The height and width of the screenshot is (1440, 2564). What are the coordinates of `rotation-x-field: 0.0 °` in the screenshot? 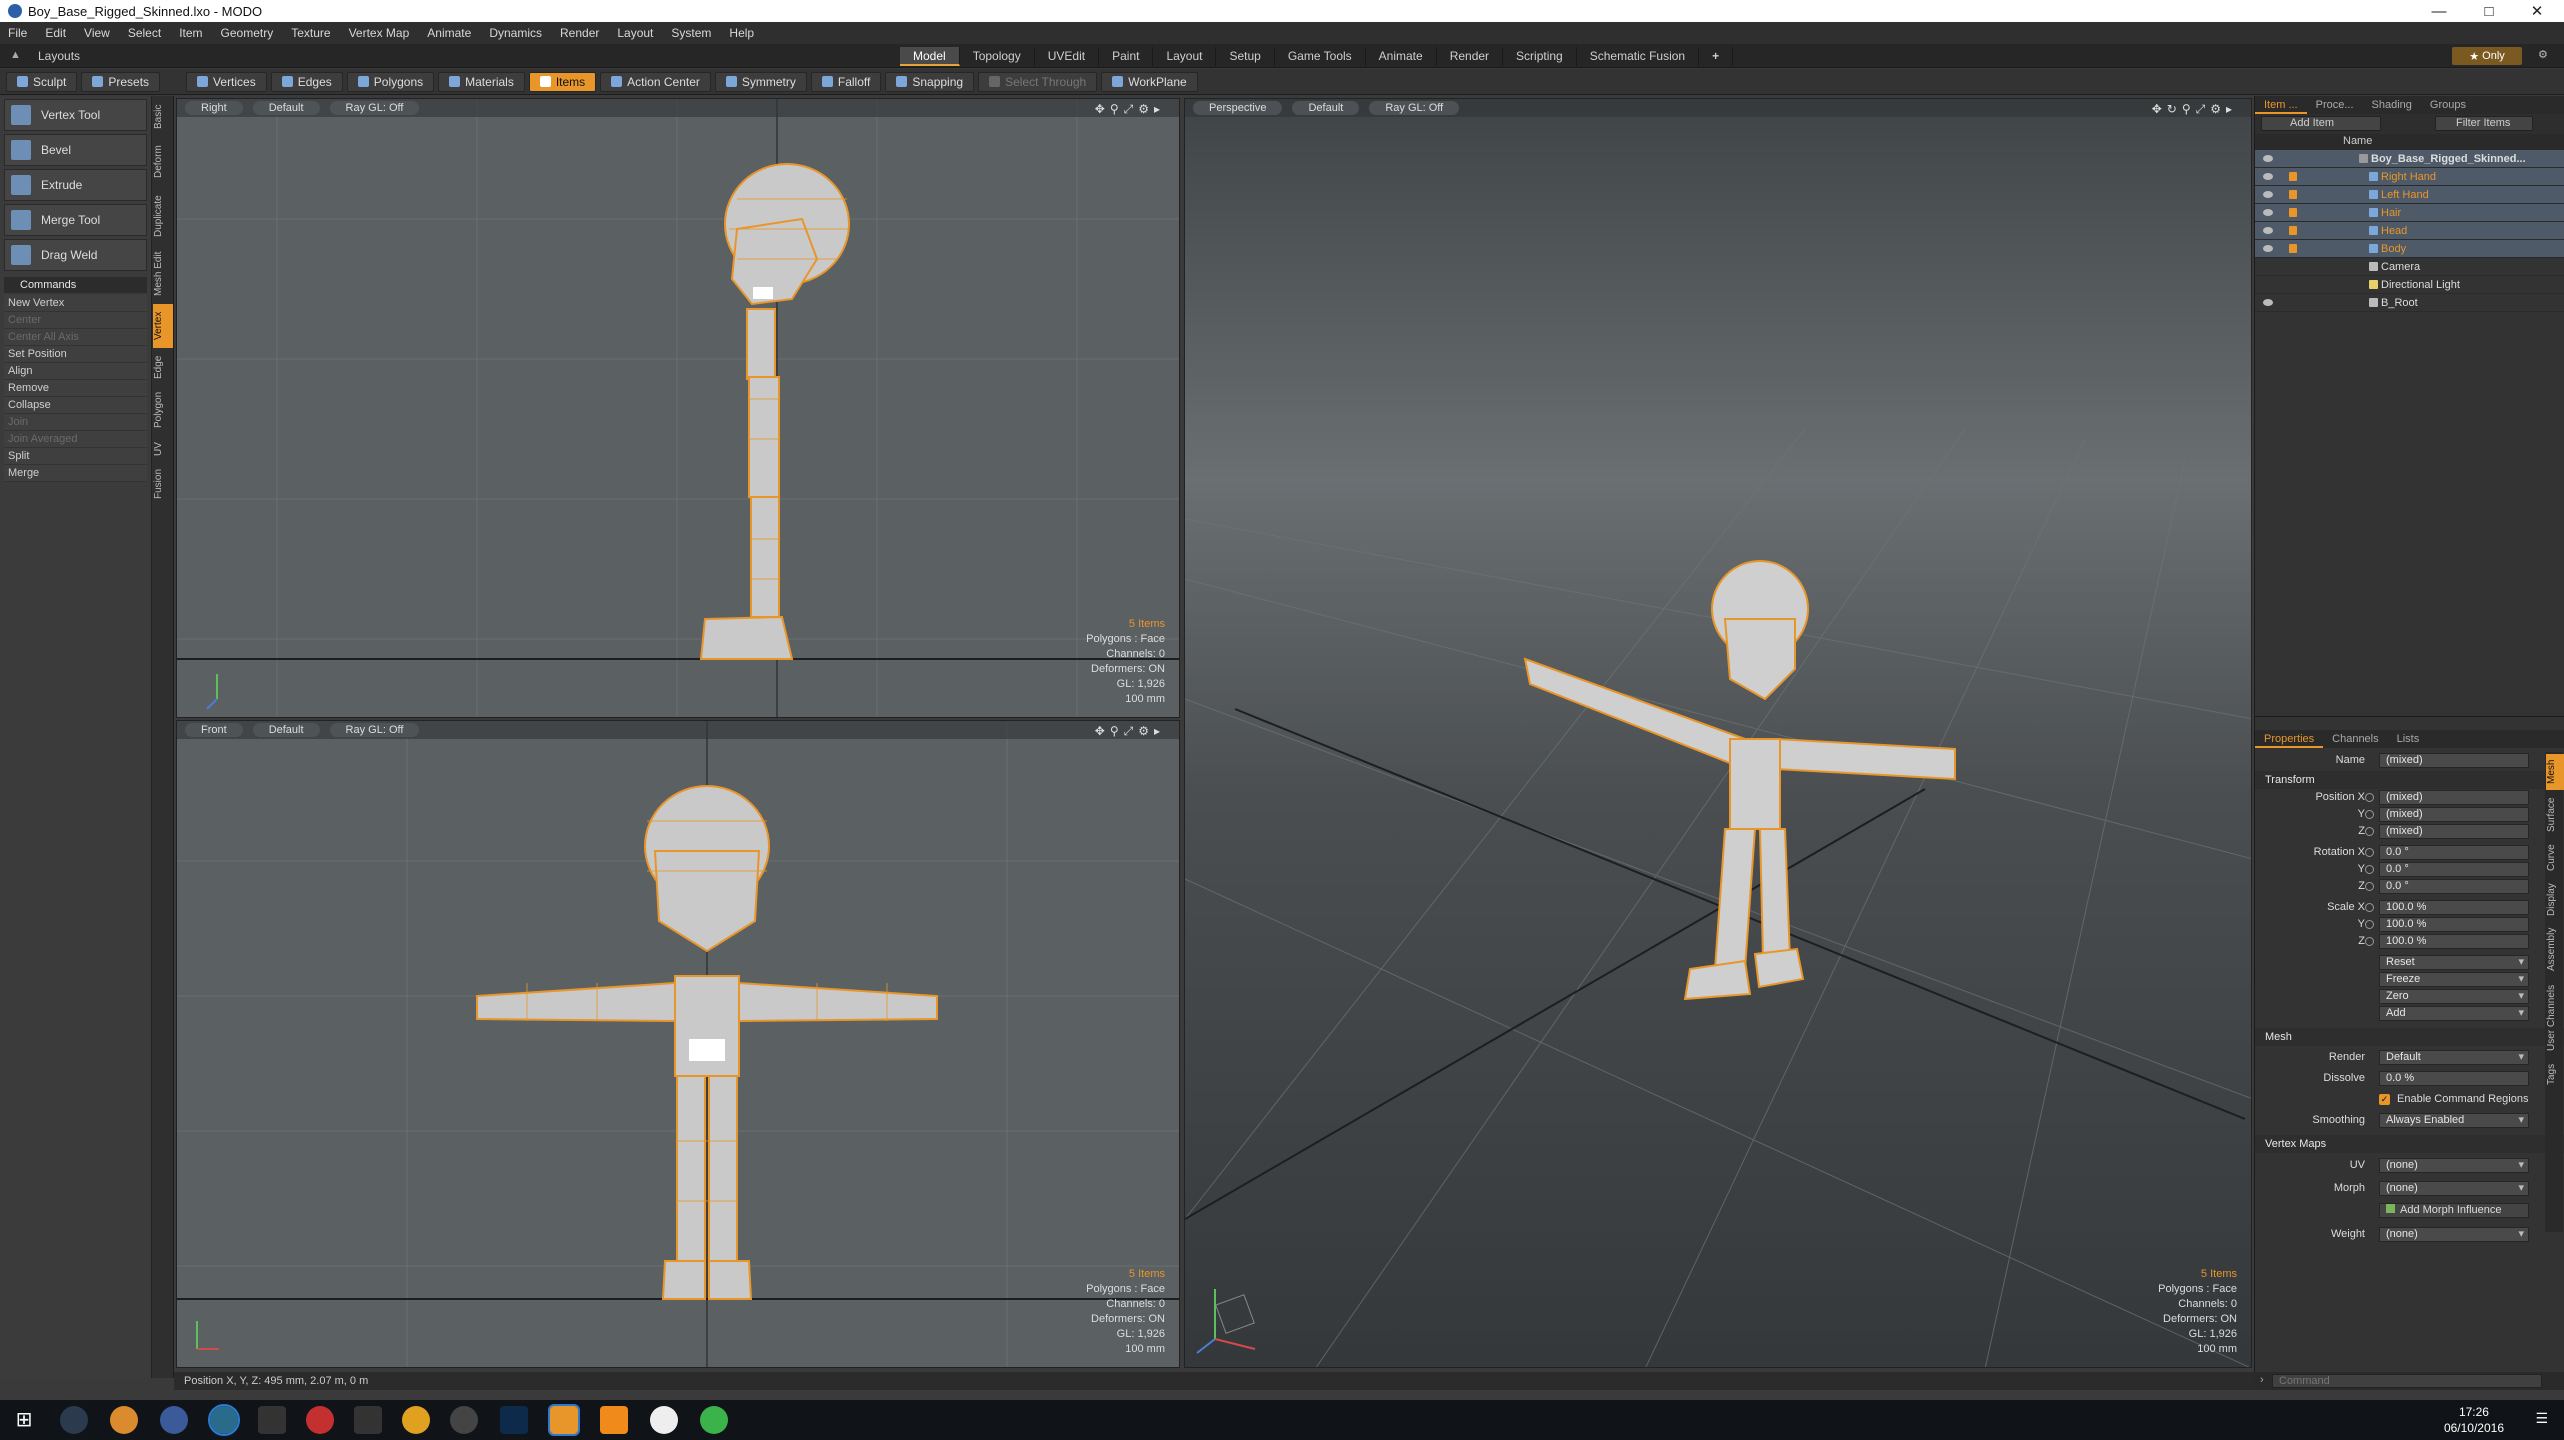 It's located at (2454, 852).